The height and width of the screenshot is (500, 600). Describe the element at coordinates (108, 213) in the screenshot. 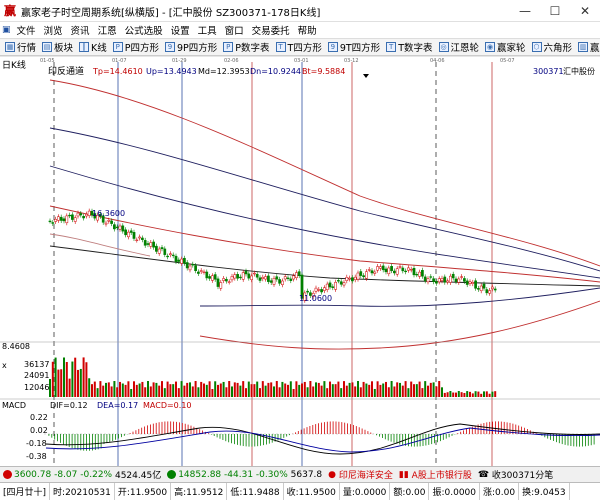

I see `high-price-label: 16.3600` at that location.